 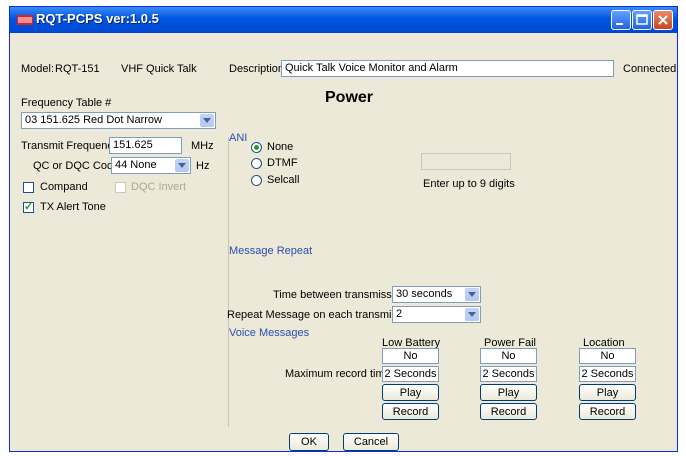 What do you see at coordinates (508, 356) in the screenshot?
I see `power-fail-status: No` at bounding box center [508, 356].